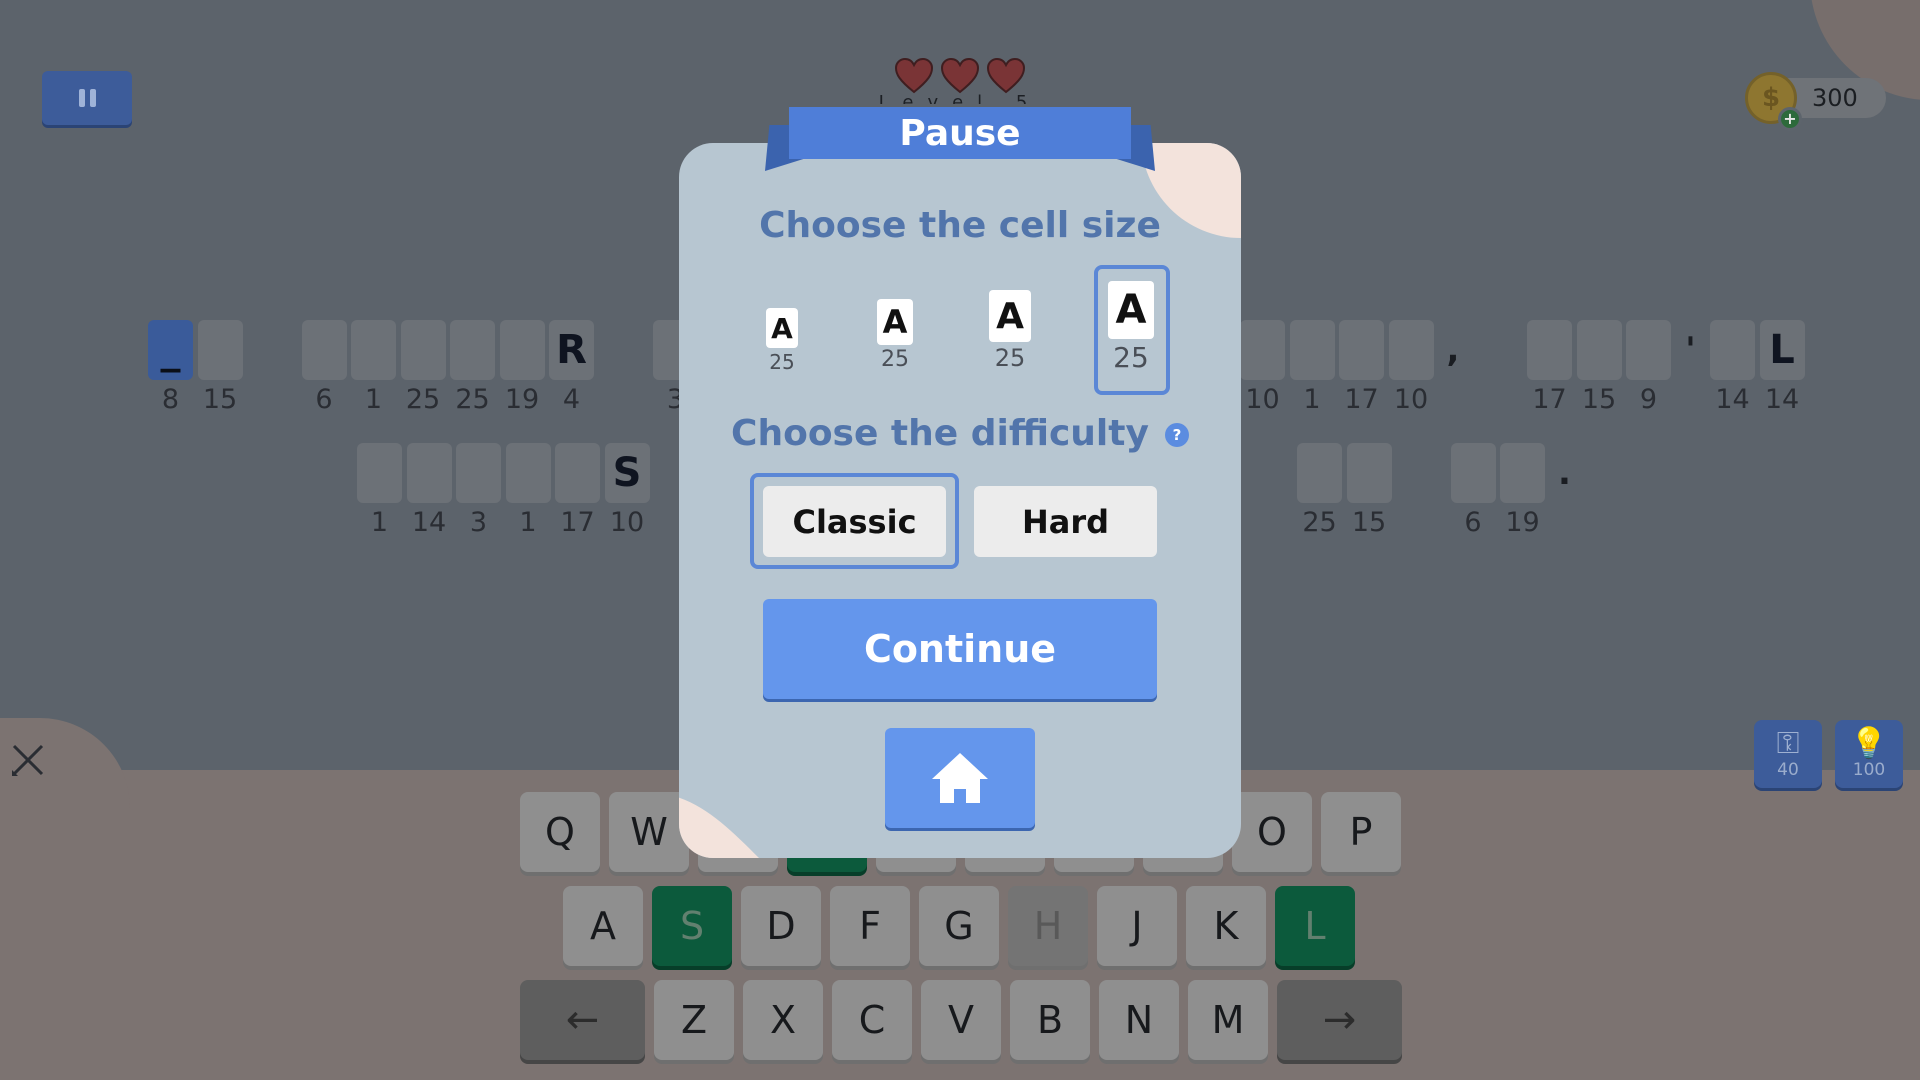 The height and width of the screenshot is (1080, 1920). I want to click on cell-size-option-3: A 25, so click(1010, 331).